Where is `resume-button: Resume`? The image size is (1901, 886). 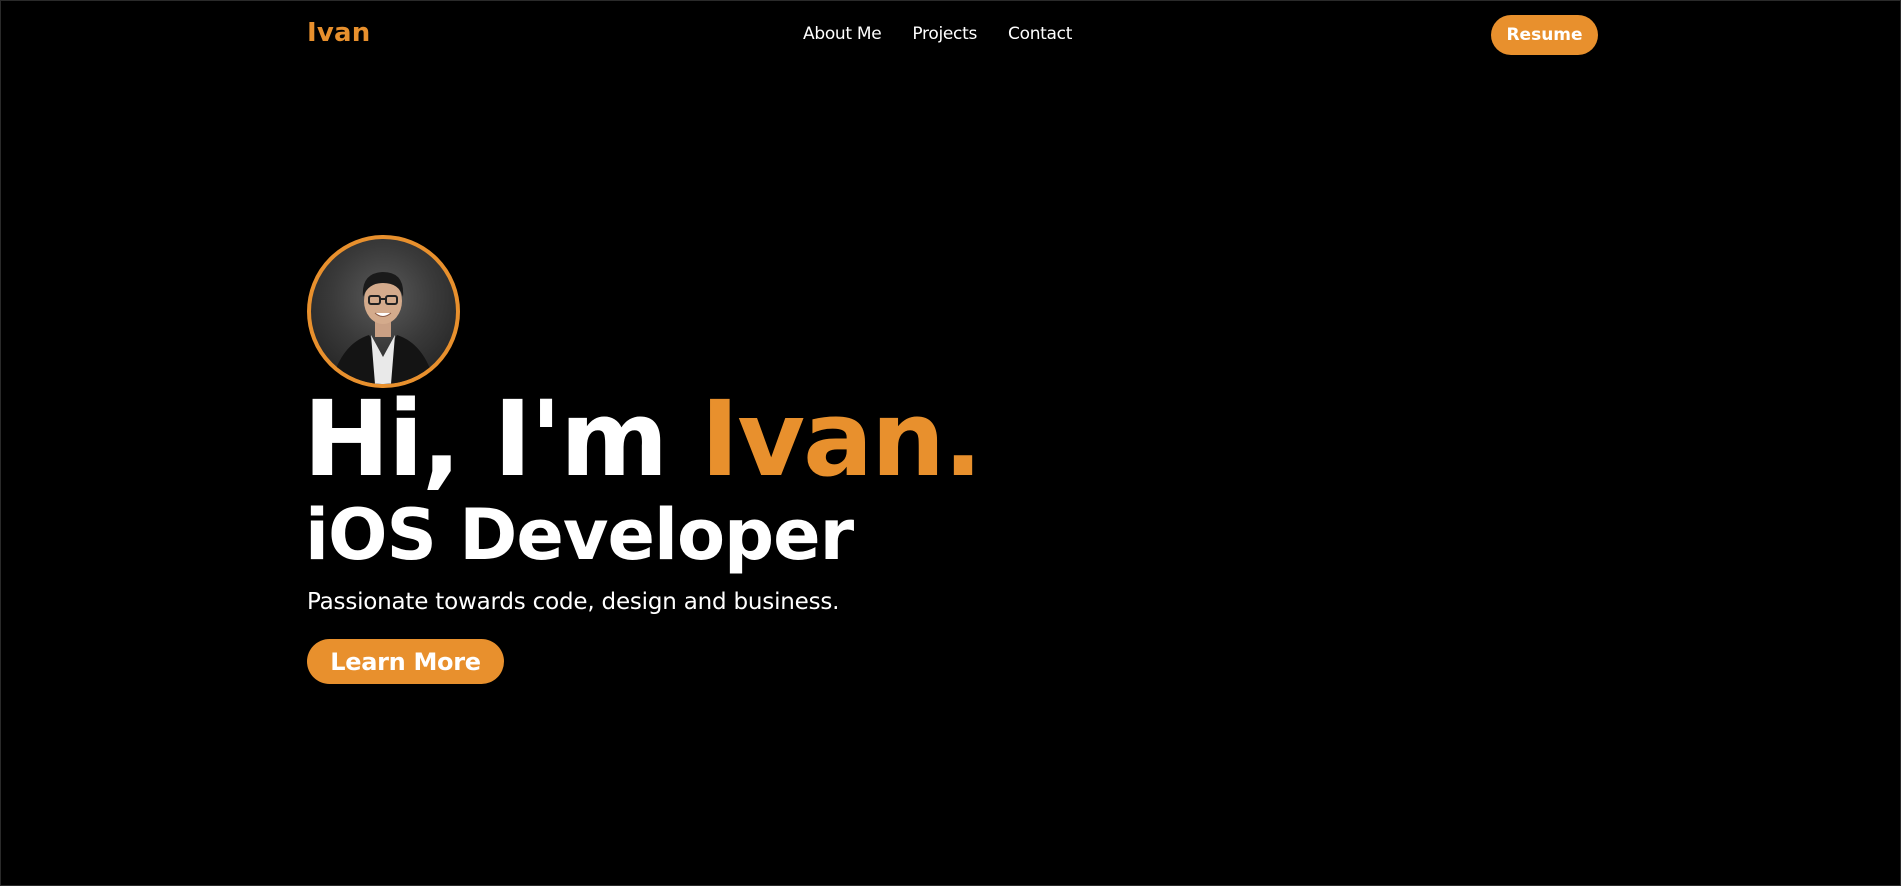 resume-button: Resume is located at coordinates (1544, 35).